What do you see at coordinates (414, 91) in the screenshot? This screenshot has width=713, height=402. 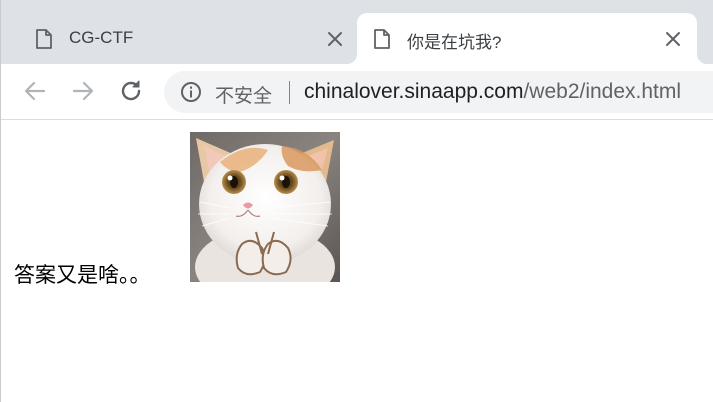 I see `url-host: chinalover.sinaapp.com` at bounding box center [414, 91].